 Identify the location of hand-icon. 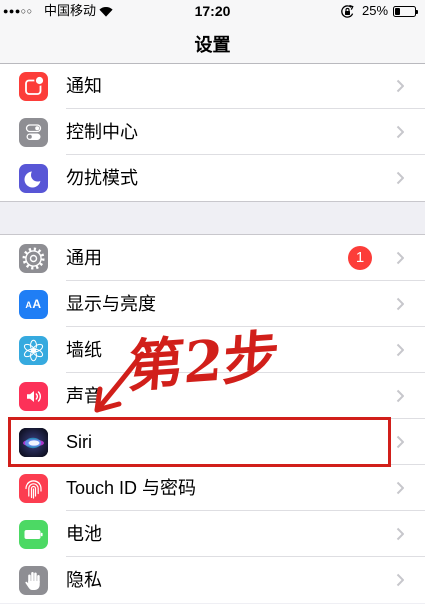
(33, 580).